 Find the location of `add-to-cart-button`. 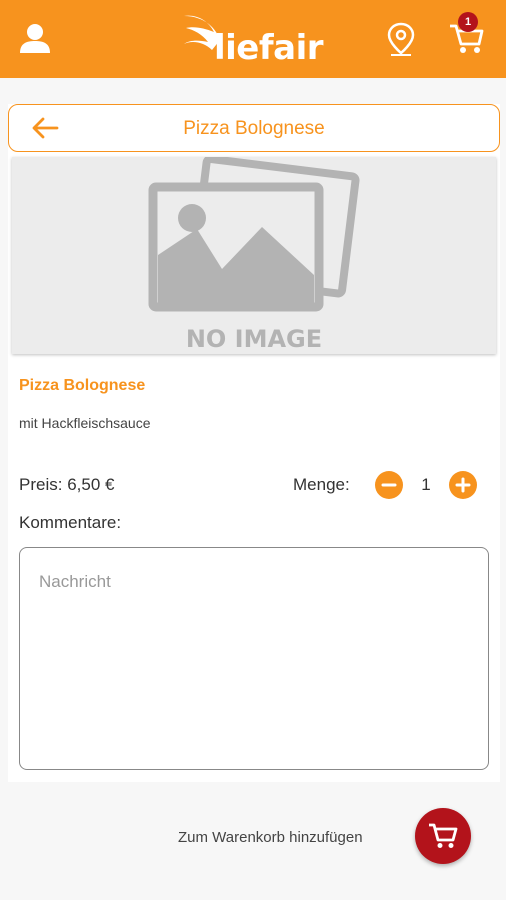

add-to-cart-button is located at coordinates (443, 836).